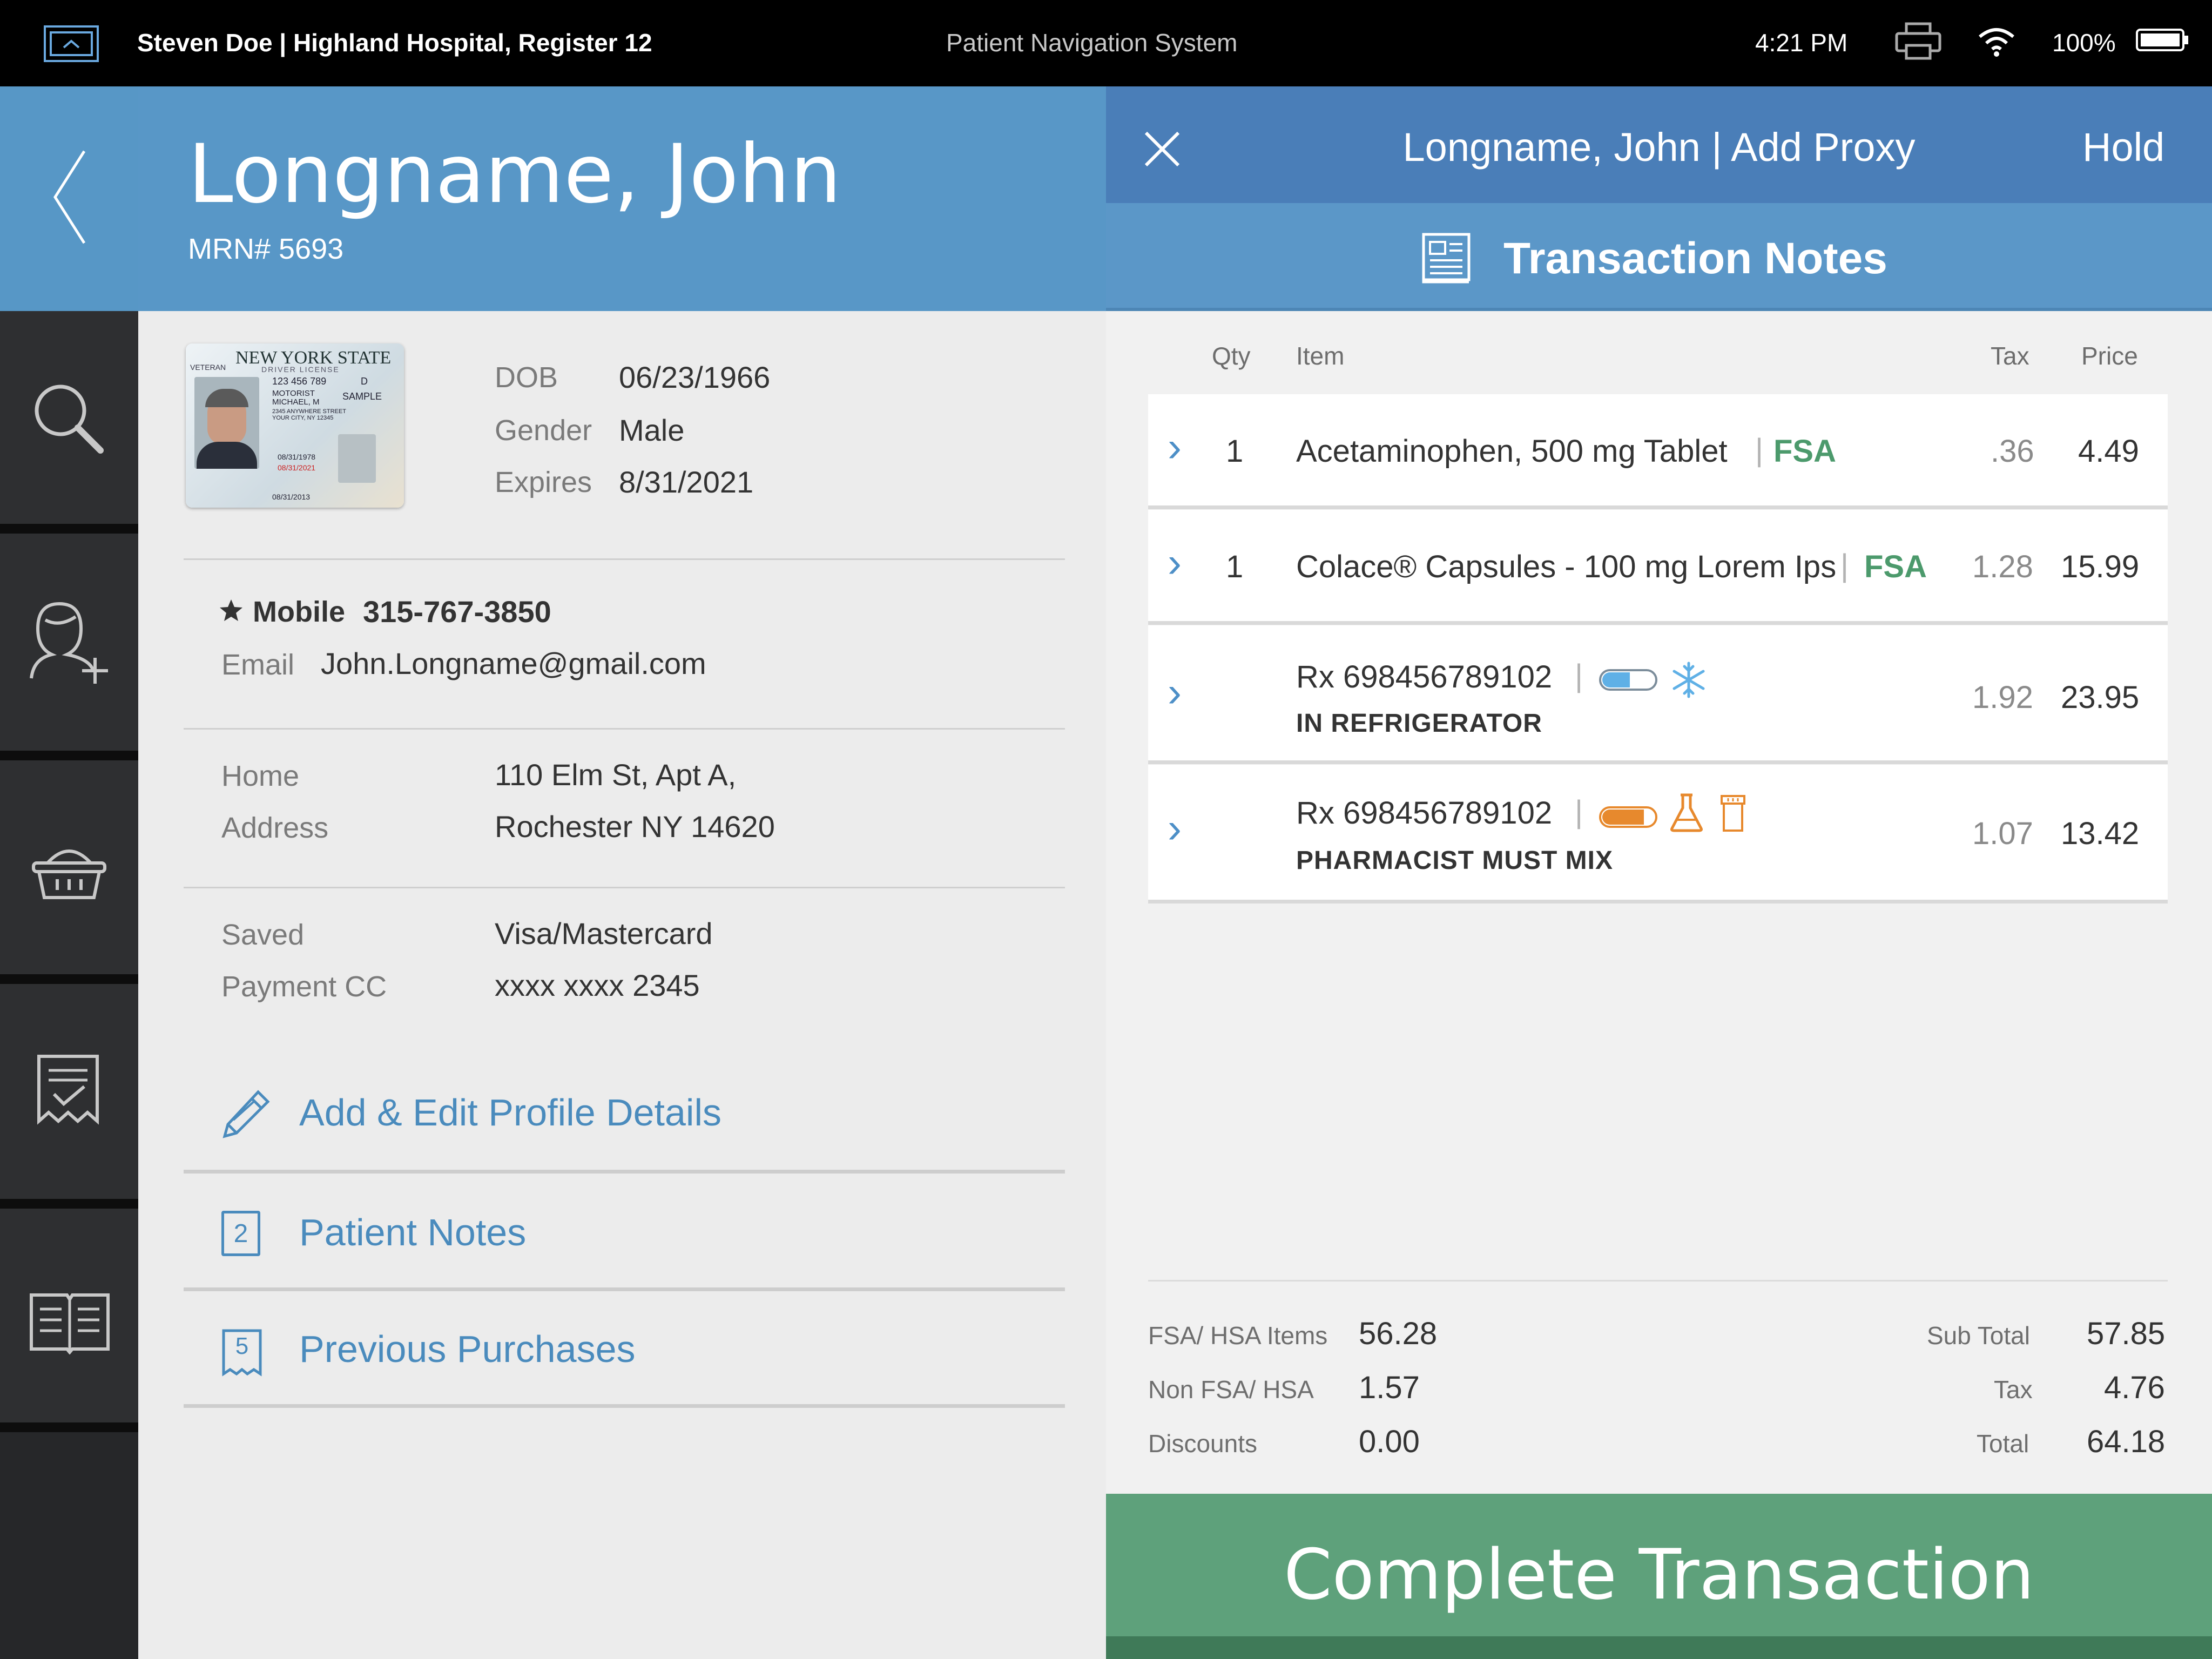 The height and width of the screenshot is (1659, 2212). What do you see at coordinates (275, 828) in the screenshot?
I see `address-label: Address` at bounding box center [275, 828].